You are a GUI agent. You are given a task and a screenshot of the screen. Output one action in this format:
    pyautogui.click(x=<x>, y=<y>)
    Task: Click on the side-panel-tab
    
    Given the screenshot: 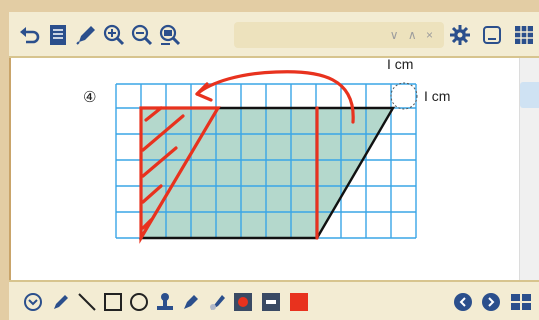 What is the action you would take?
    pyautogui.click(x=529, y=95)
    